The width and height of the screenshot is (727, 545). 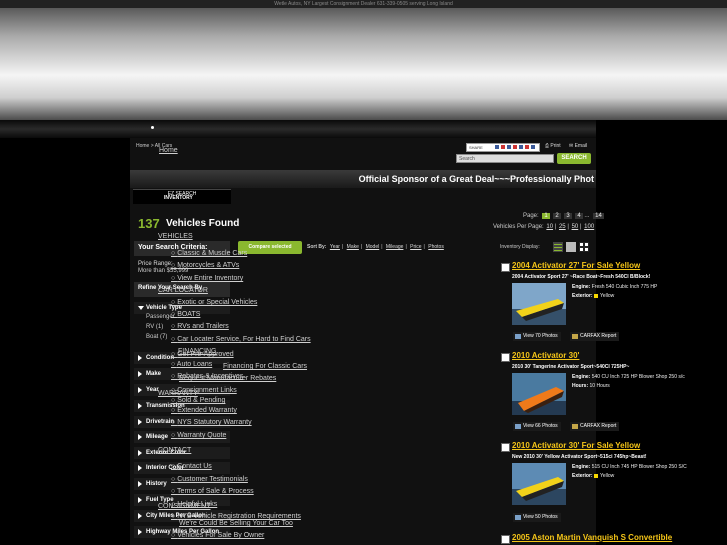 I want to click on nav-item: ○ Warranty Quote, so click(x=198, y=435).